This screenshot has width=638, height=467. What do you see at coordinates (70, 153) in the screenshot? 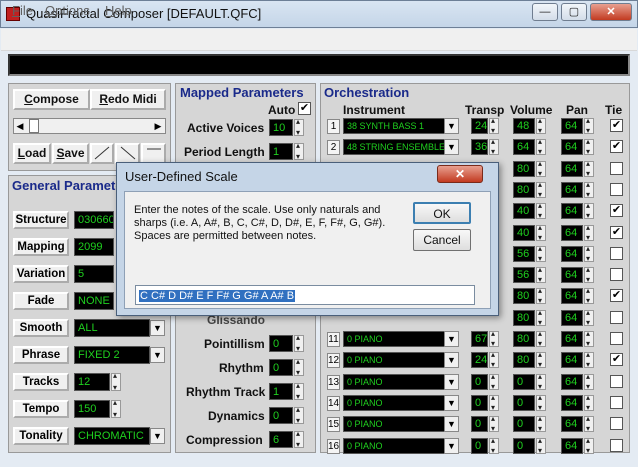
I see `save-button: Save` at bounding box center [70, 153].